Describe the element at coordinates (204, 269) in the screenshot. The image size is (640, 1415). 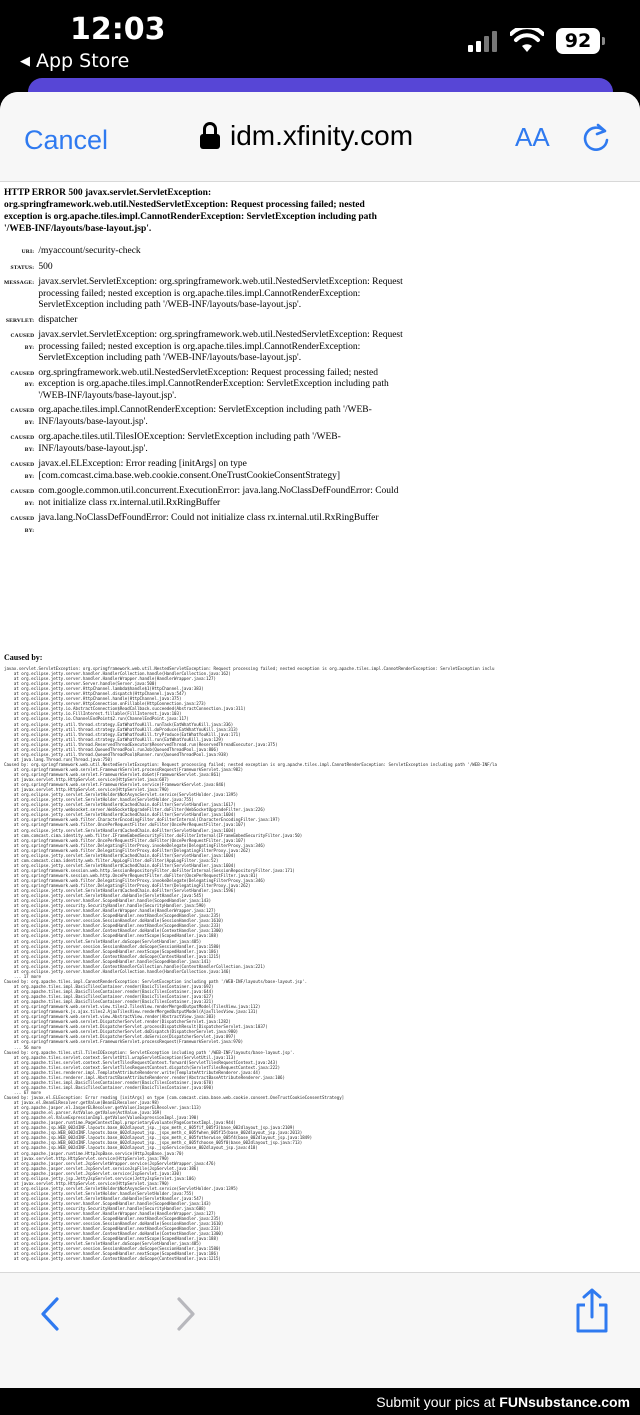
I see `detail-row: STATUS: 500` at that location.